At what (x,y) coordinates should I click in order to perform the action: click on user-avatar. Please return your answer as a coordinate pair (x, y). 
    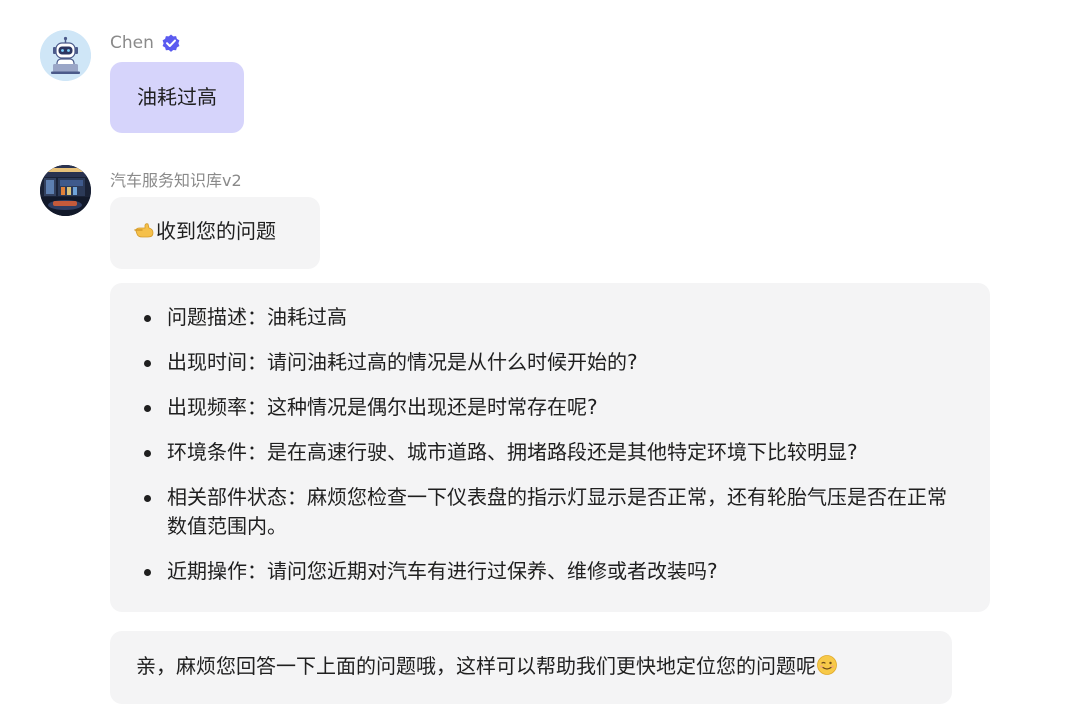
    Looking at the image, I should click on (65, 55).